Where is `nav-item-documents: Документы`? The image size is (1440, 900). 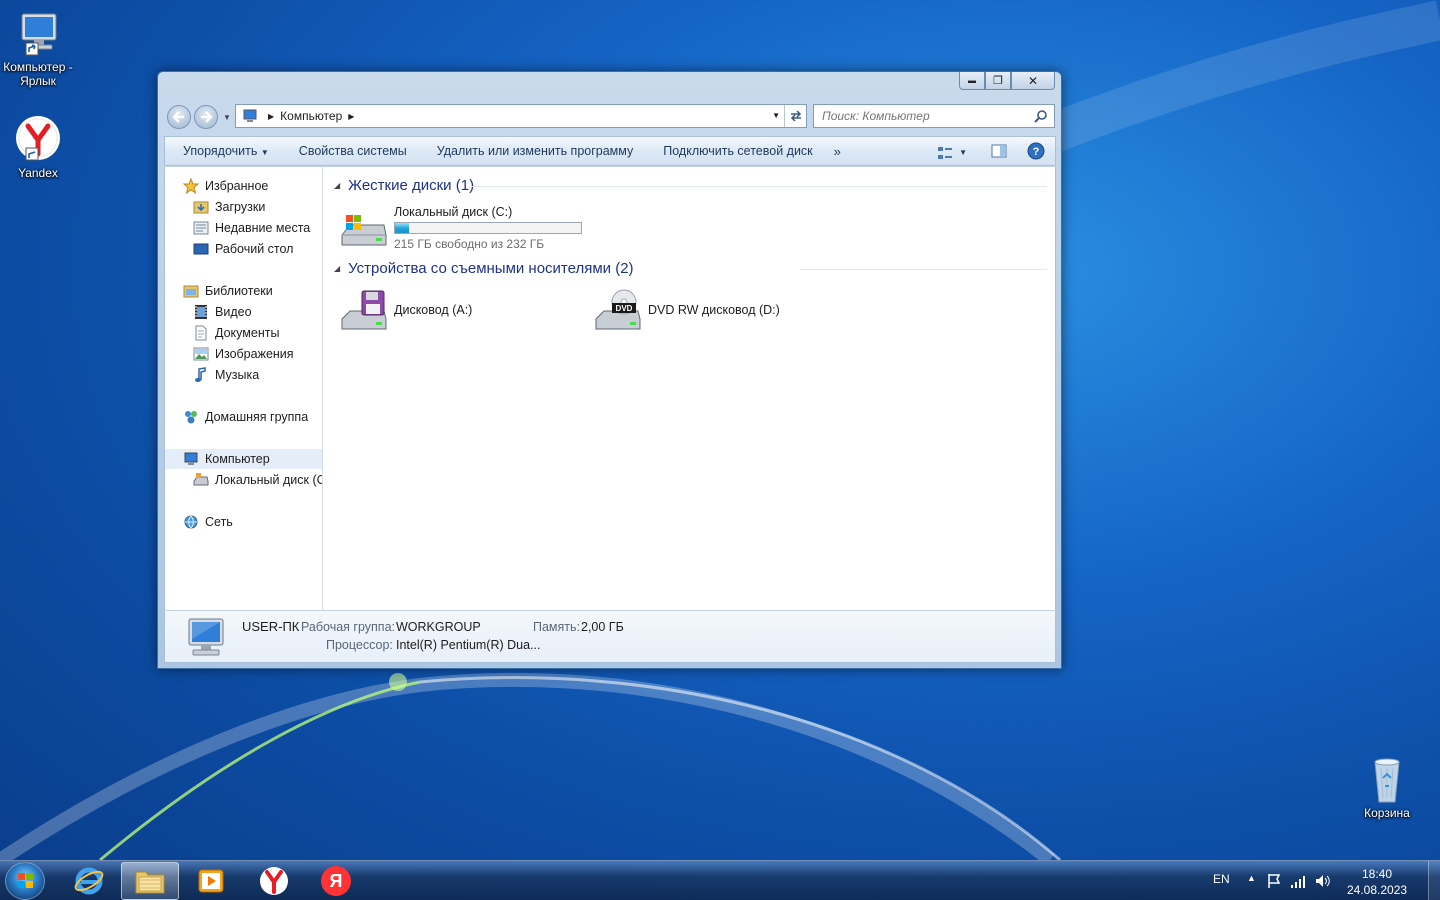
nav-item-documents: Документы is located at coordinates (243, 333).